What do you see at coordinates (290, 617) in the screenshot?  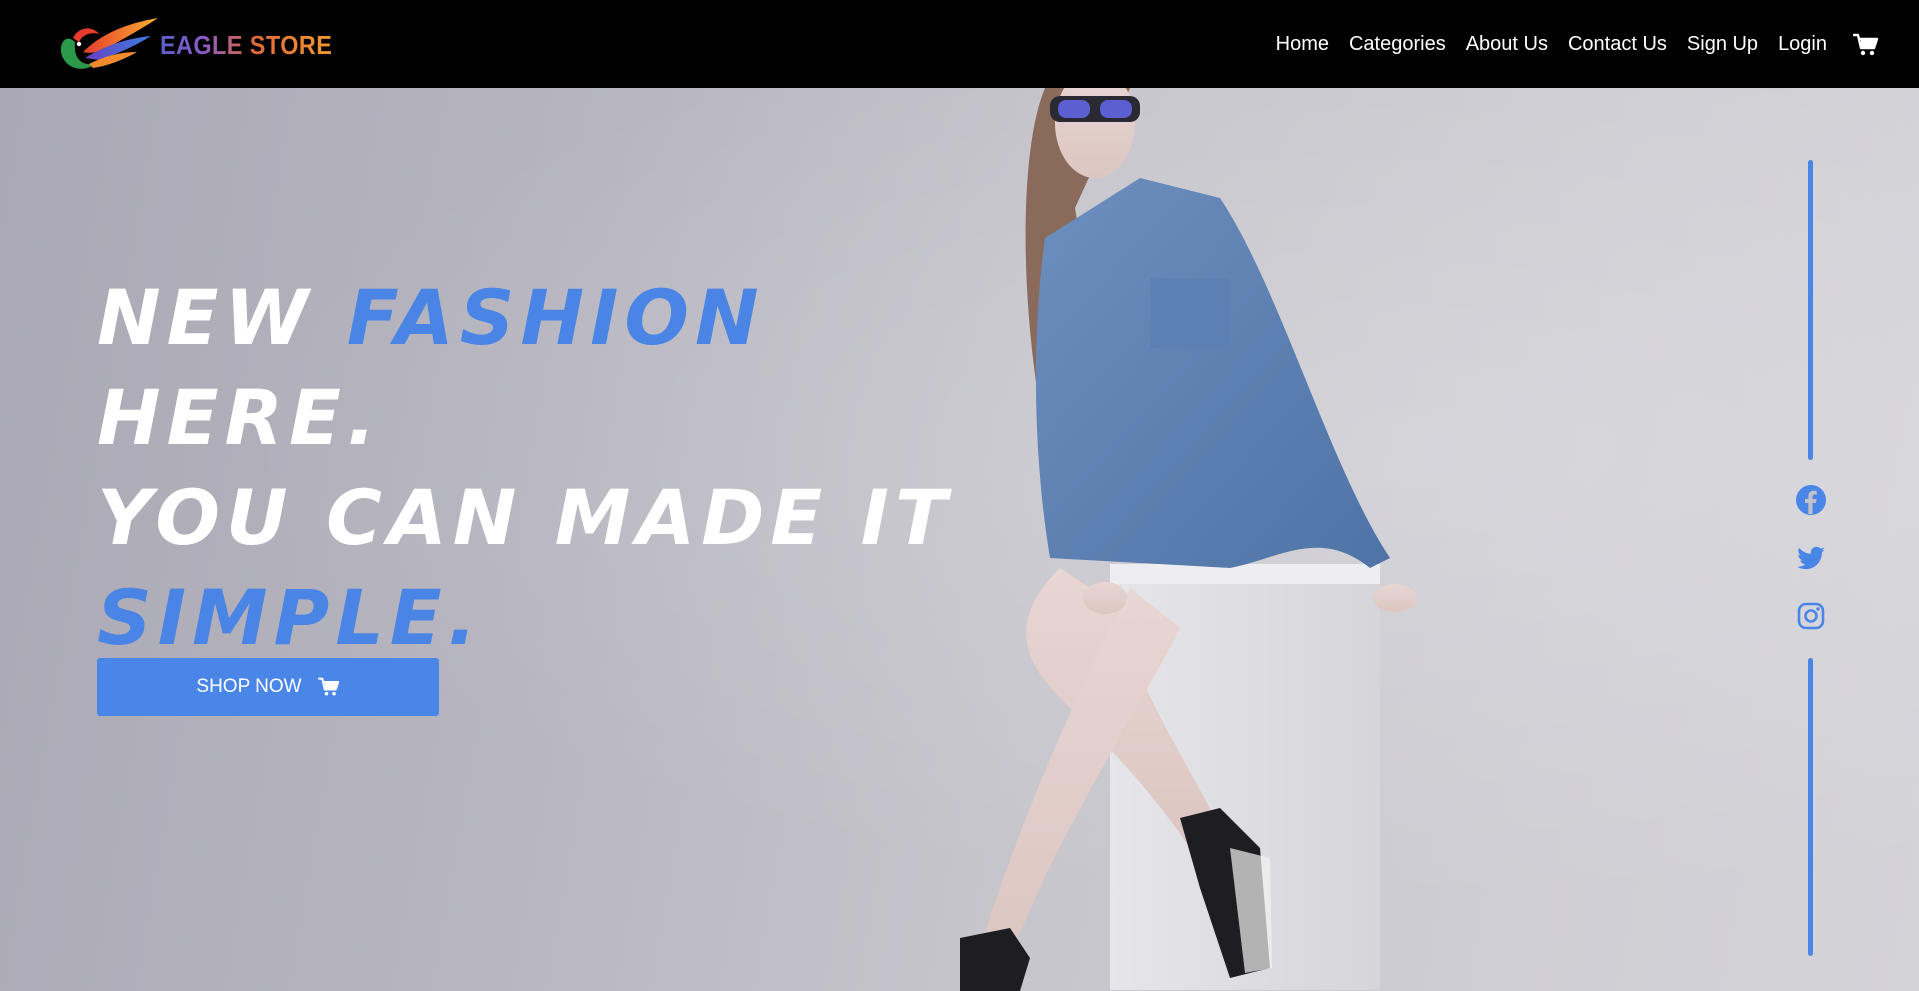 I see `headline-accent-simple: Simple.` at bounding box center [290, 617].